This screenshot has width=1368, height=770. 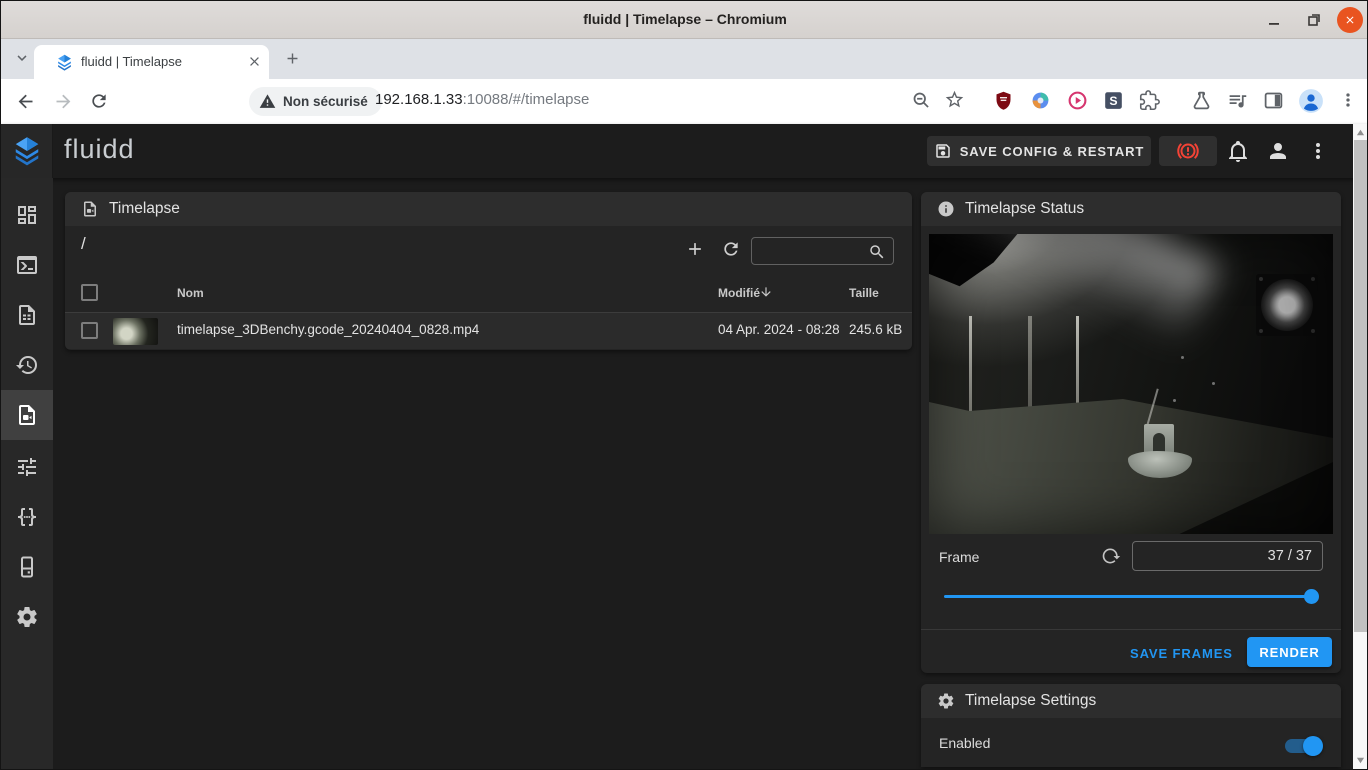 I want to click on extension-ublock-button, so click(x=1003, y=100).